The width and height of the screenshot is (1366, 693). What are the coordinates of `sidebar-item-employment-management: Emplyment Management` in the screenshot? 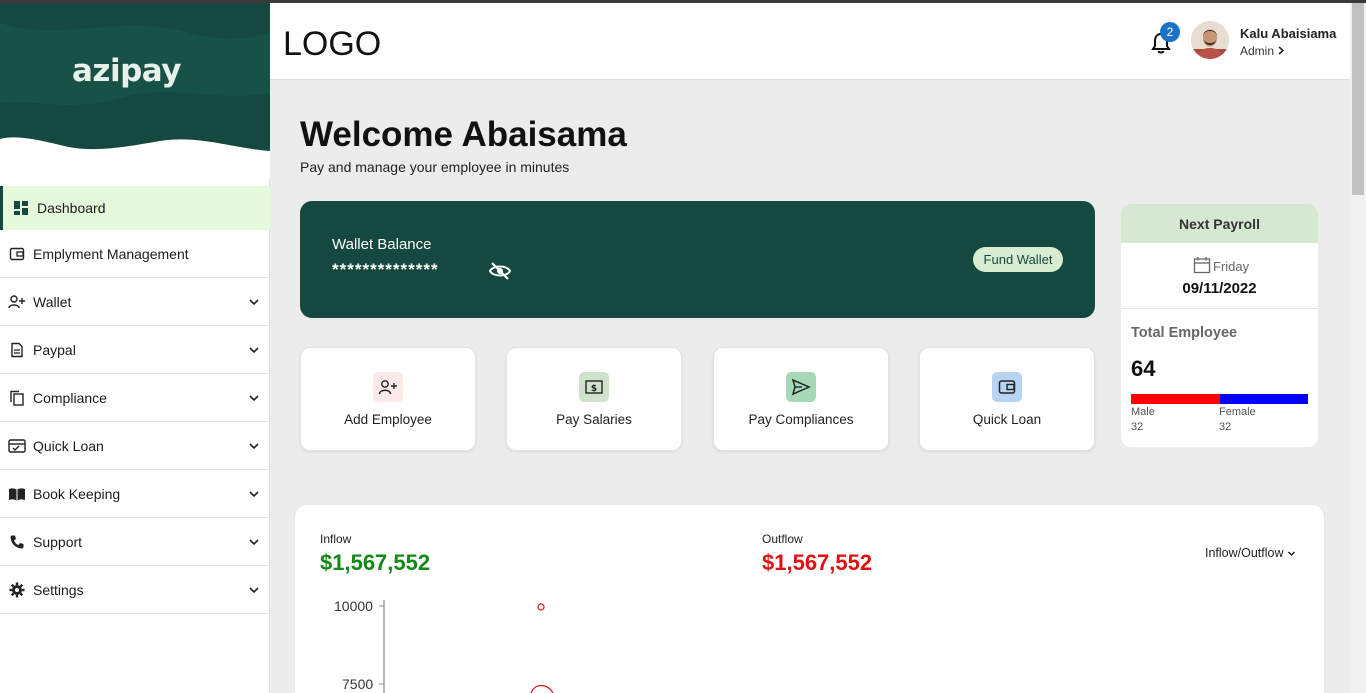 It's located at (135, 254).